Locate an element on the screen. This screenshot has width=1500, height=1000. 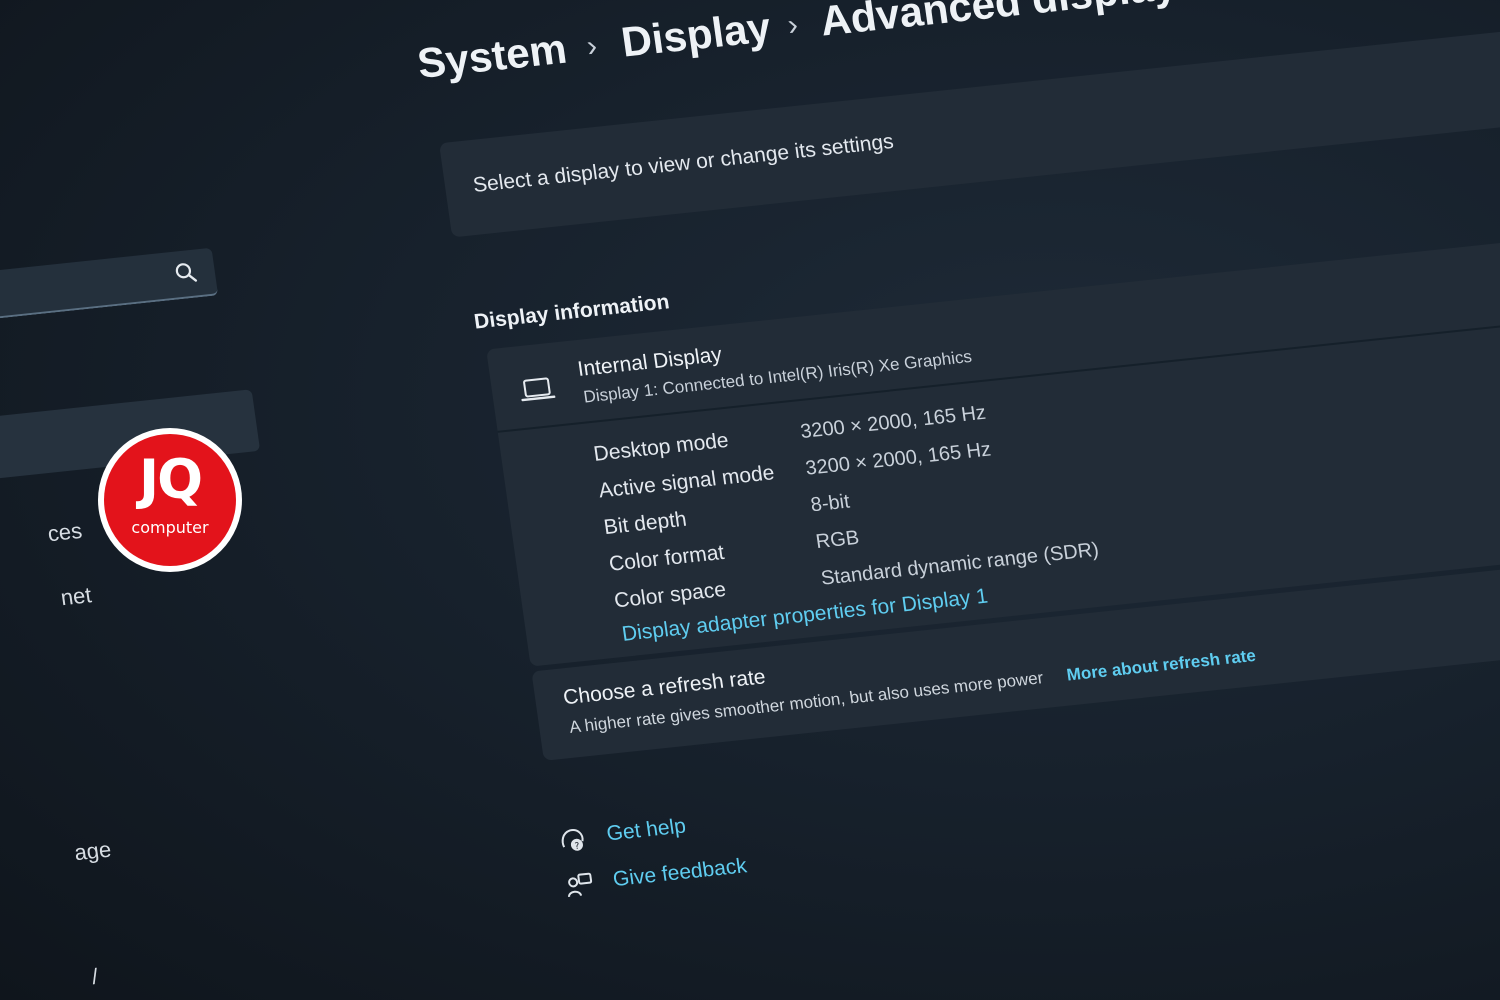
info-value-color-format: RGB is located at coordinates (837, 540).